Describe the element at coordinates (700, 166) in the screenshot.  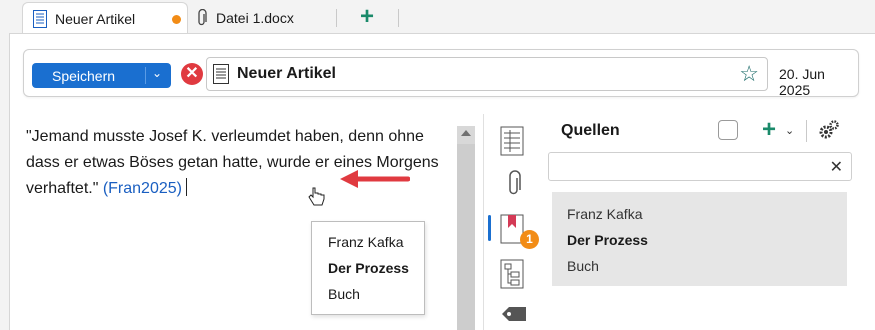
I see `sources-search-input: ✕` at that location.